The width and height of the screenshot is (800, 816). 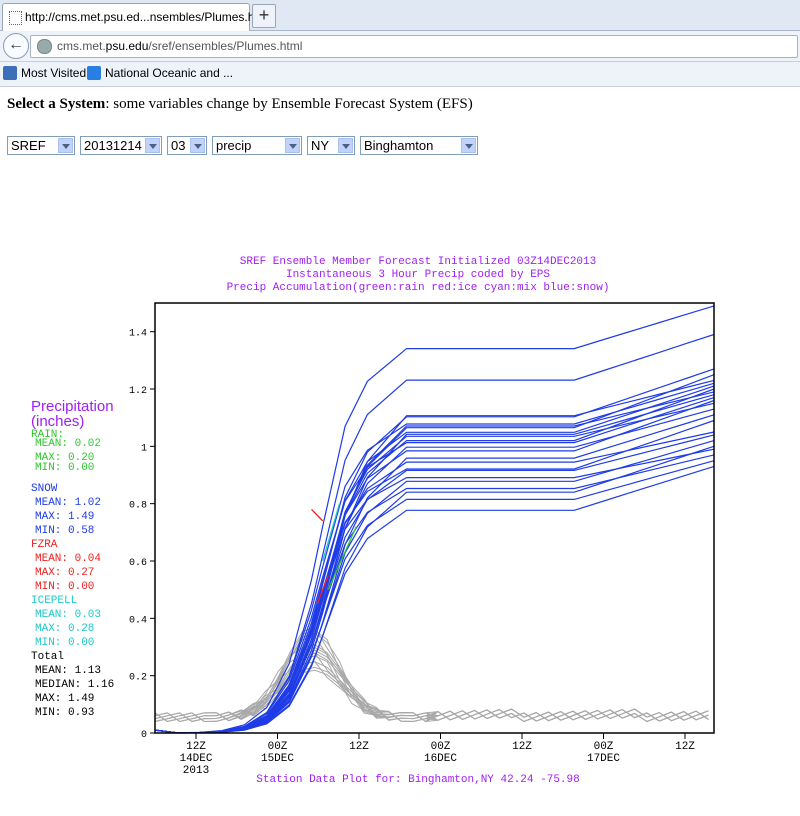 I want to click on legend-snow-label: SNOW, so click(x=44, y=489).